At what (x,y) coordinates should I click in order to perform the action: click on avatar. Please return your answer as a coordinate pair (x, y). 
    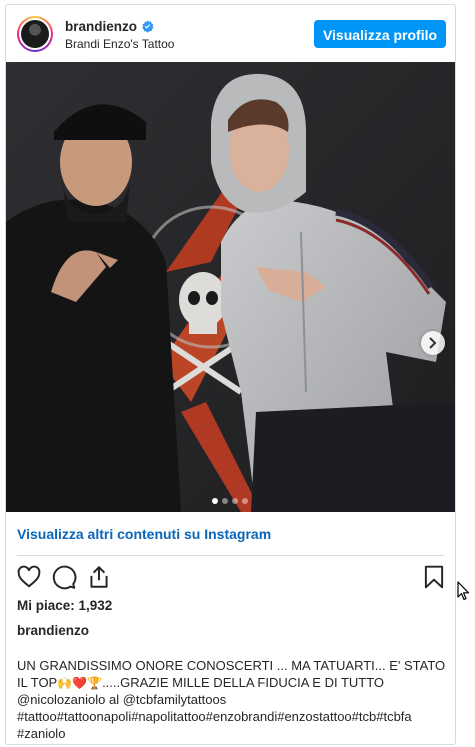
    Looking at the image, I should click on (35, 34).